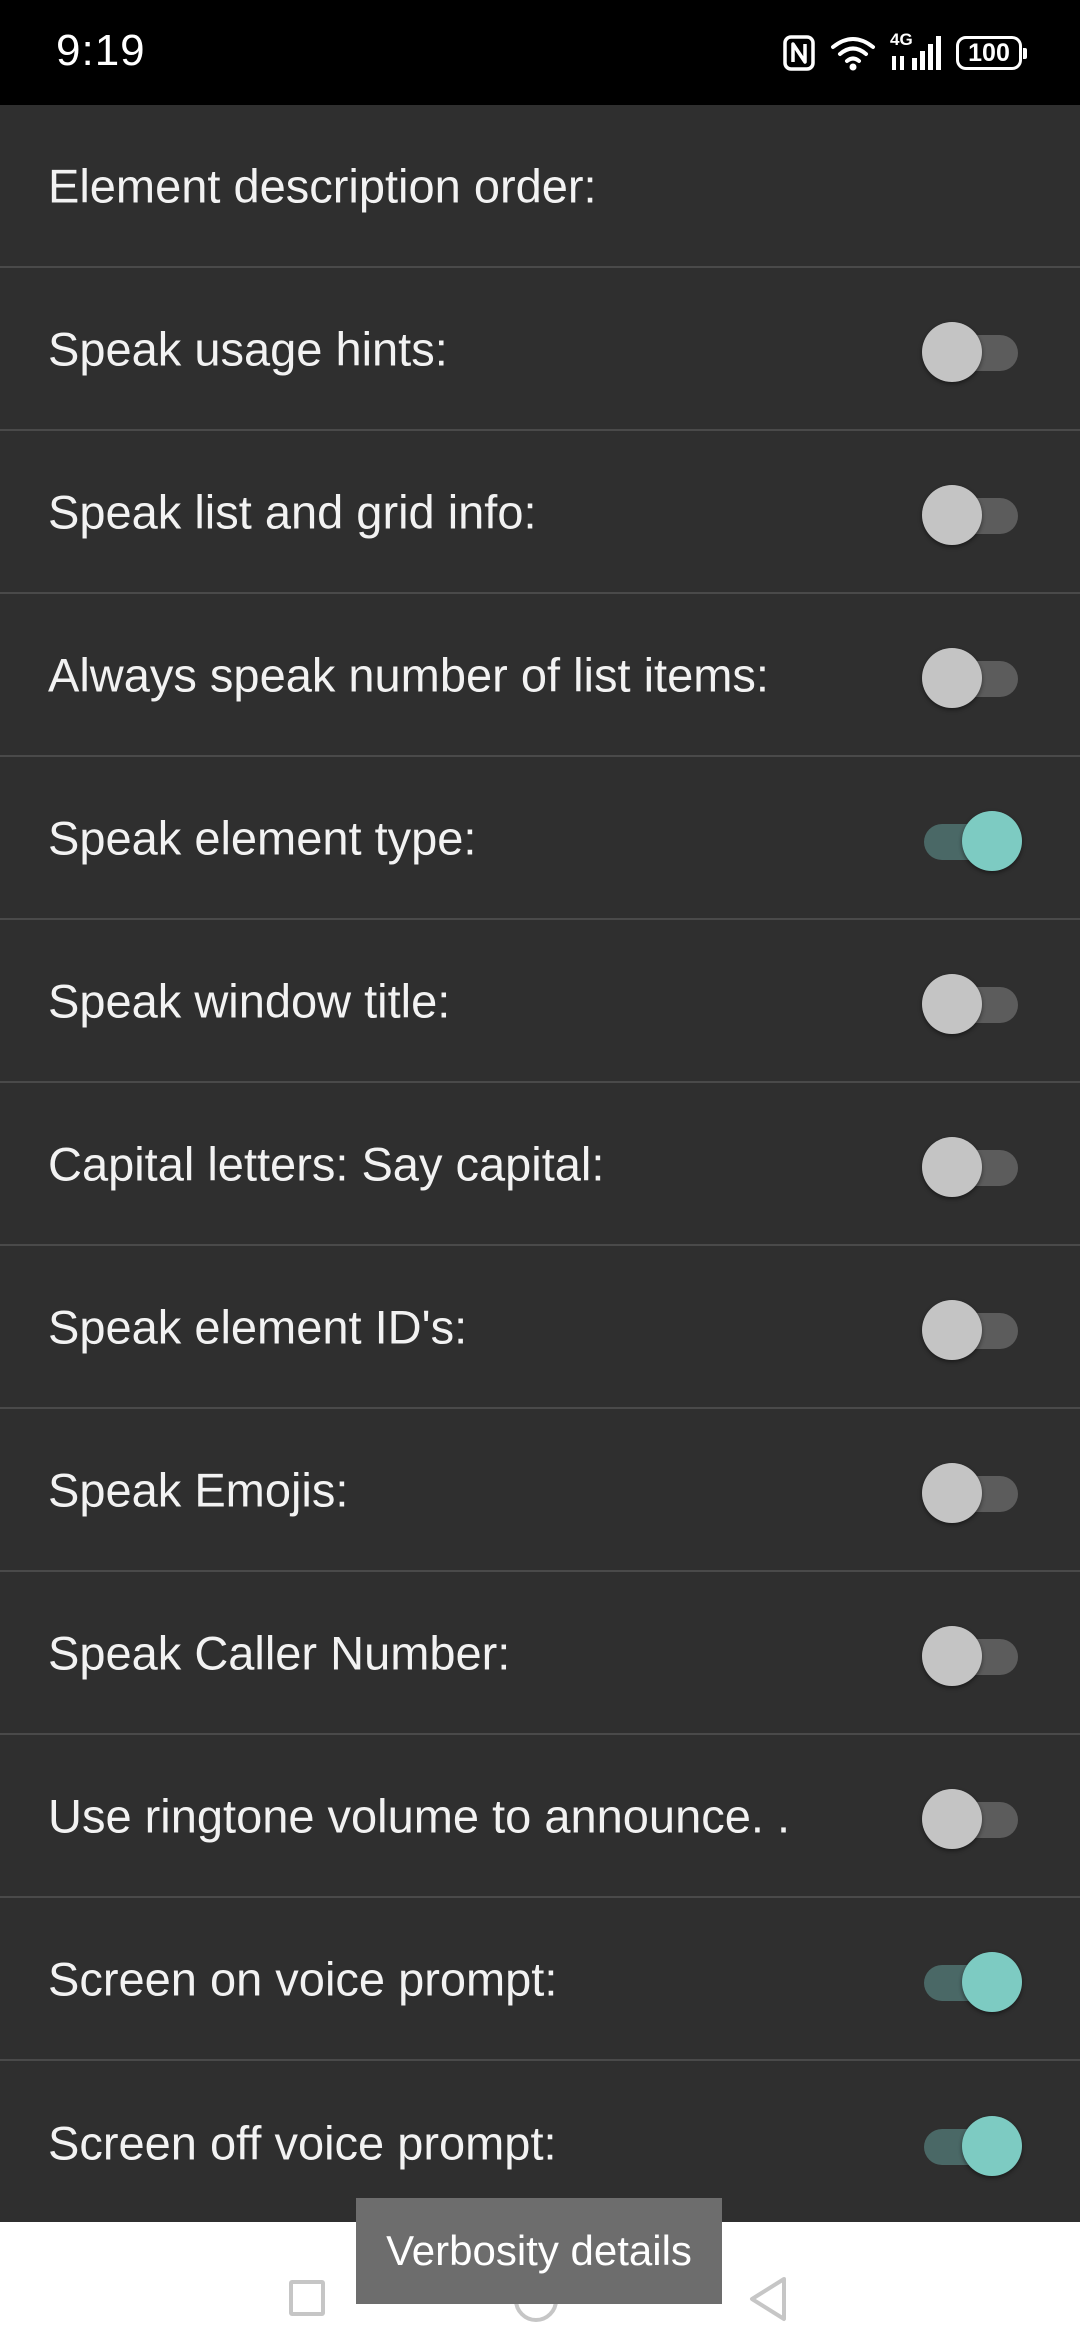 This screenshot has height=2340, width=1080. Describe the element at coordinates (972, 513) in the screenshot. I see `speak-list-grid-info-toggle` at that location.